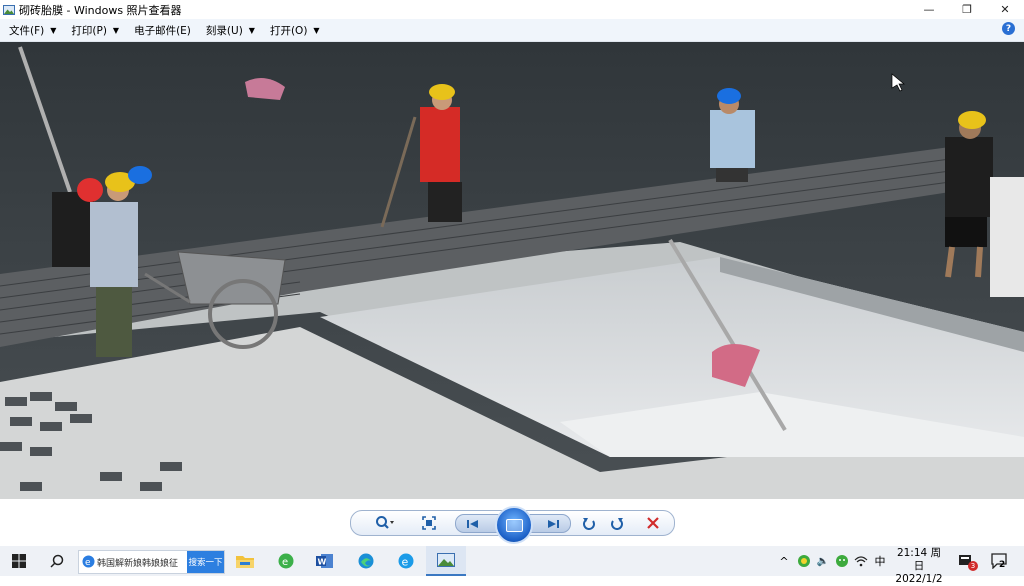  I want to click on restore-button: ❐, so click(967, 9).